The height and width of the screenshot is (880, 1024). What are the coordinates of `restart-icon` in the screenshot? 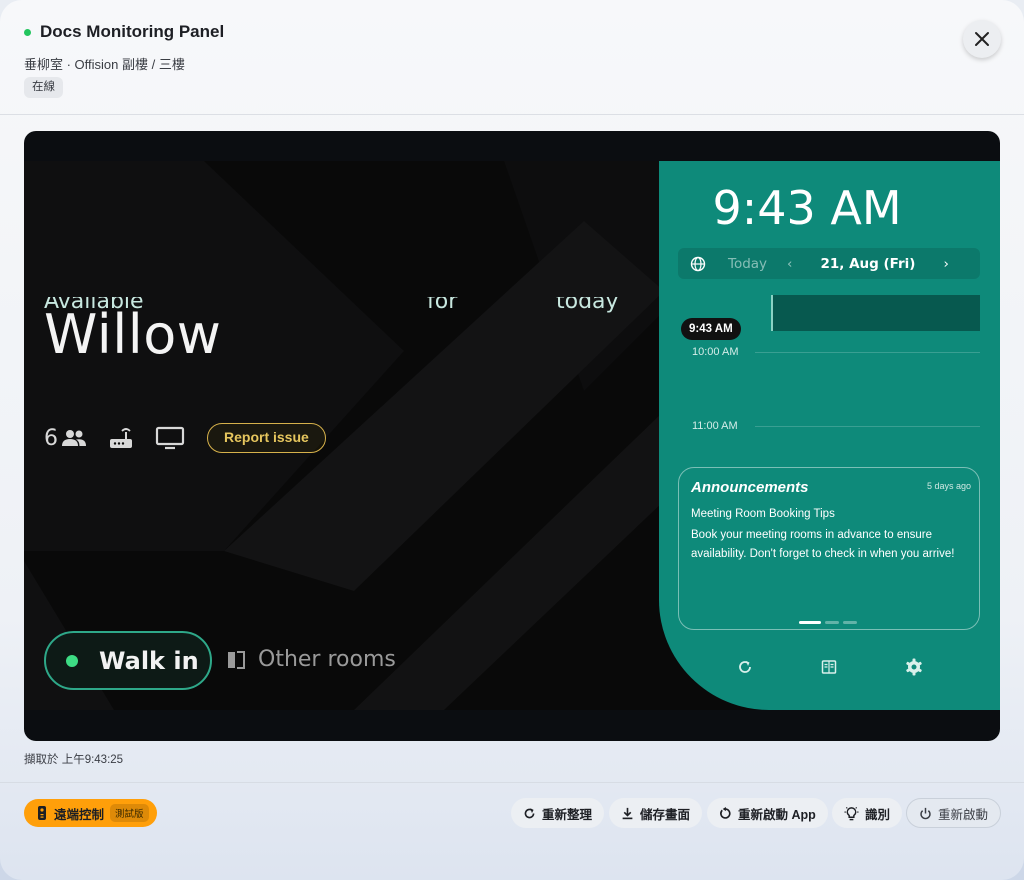 It's located at (725, 812).